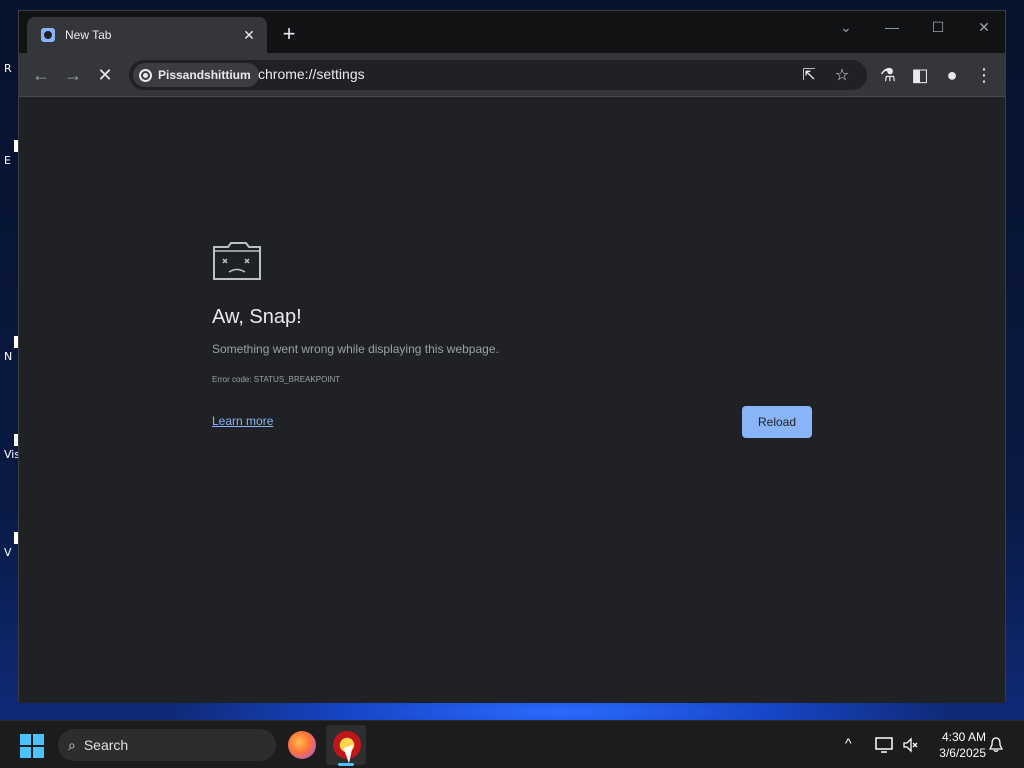 This screenshot has width=1024, height=768. I want to click on tab-search-icon: ⌄, so click(846, 27).